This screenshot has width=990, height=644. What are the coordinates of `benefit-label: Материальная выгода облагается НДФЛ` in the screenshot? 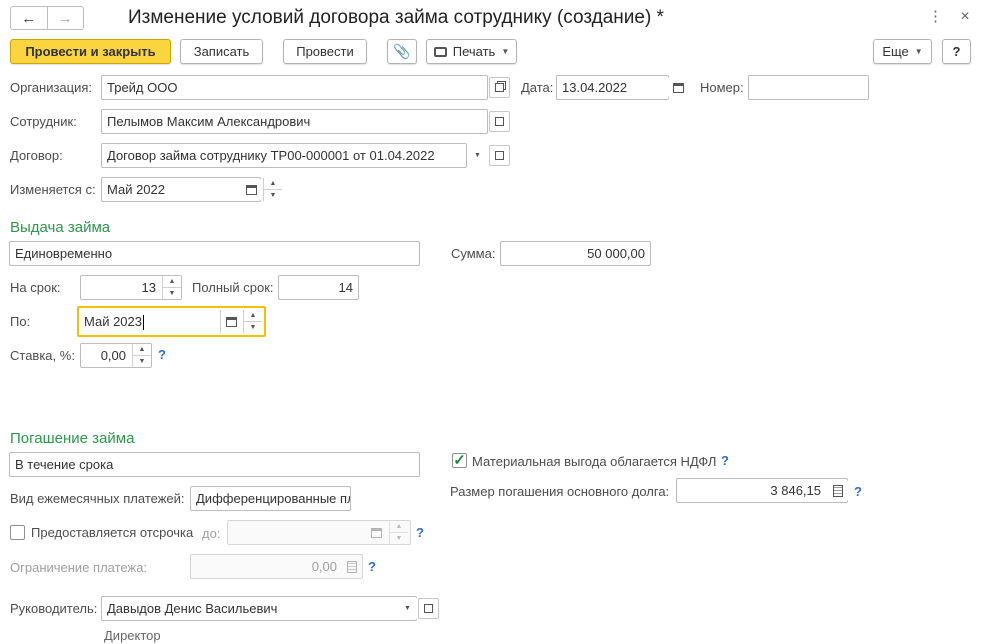 It's located at (594, 462).